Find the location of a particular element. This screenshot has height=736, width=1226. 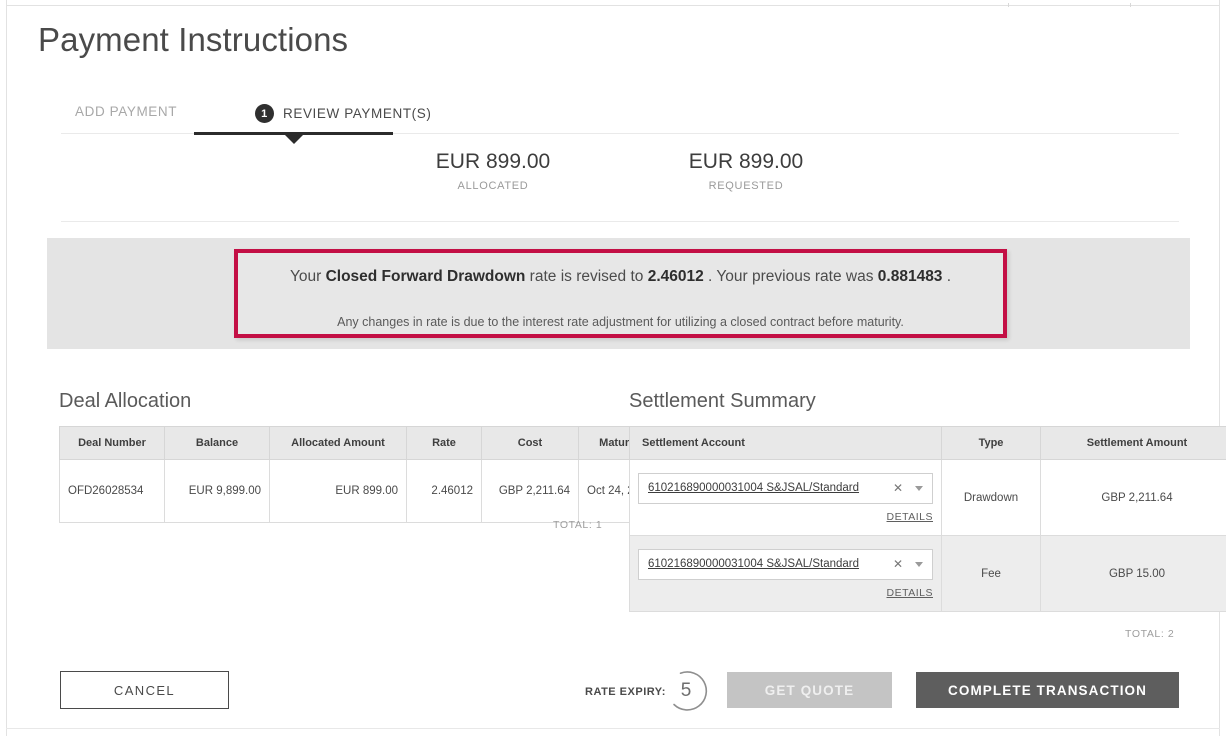

cancel-button: CANCEL is located at coordinates (144, 690).